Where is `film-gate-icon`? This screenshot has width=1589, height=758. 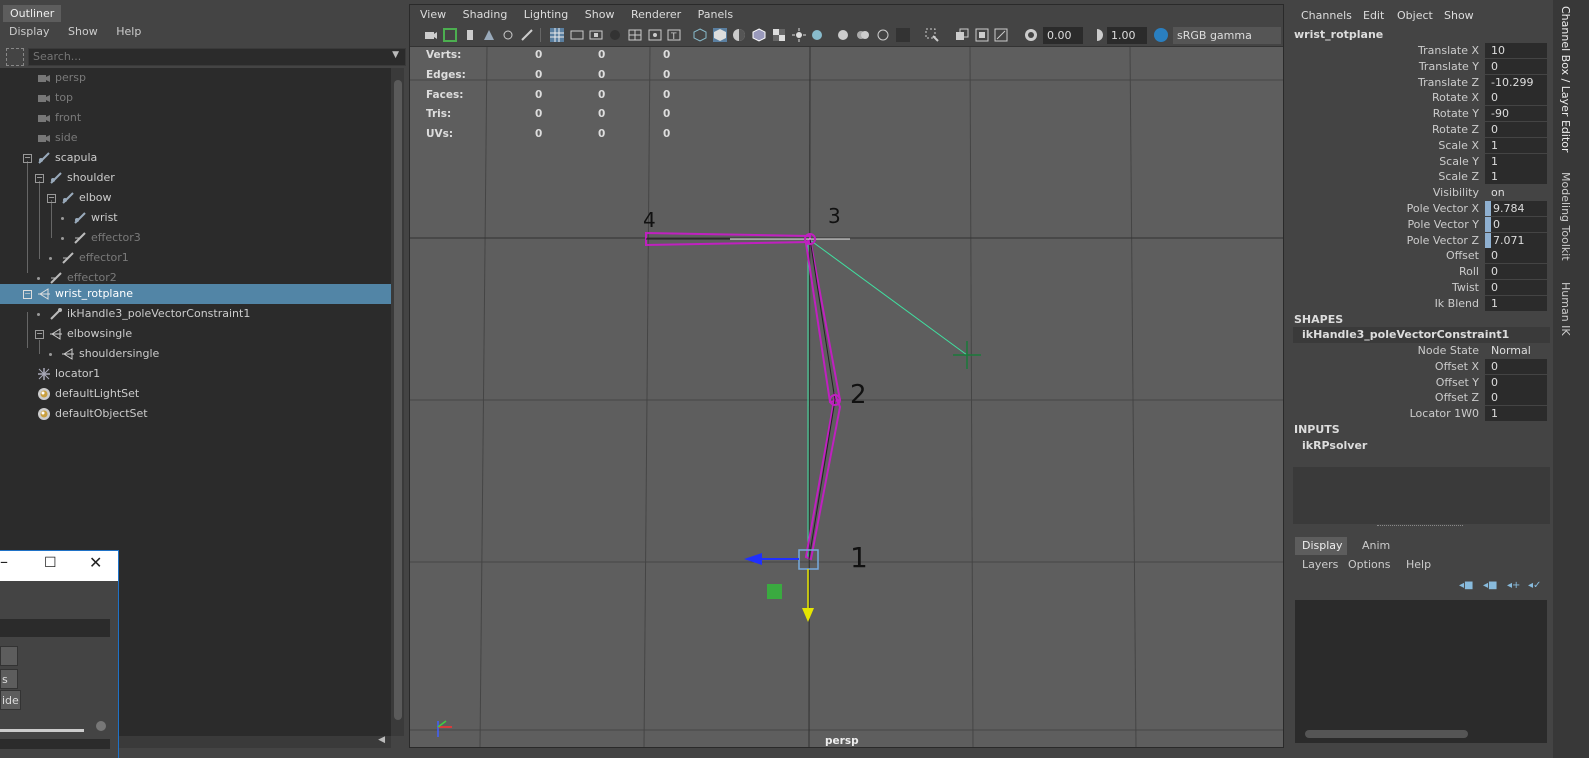 film-gate-icon is located at coordinates (577, 35).